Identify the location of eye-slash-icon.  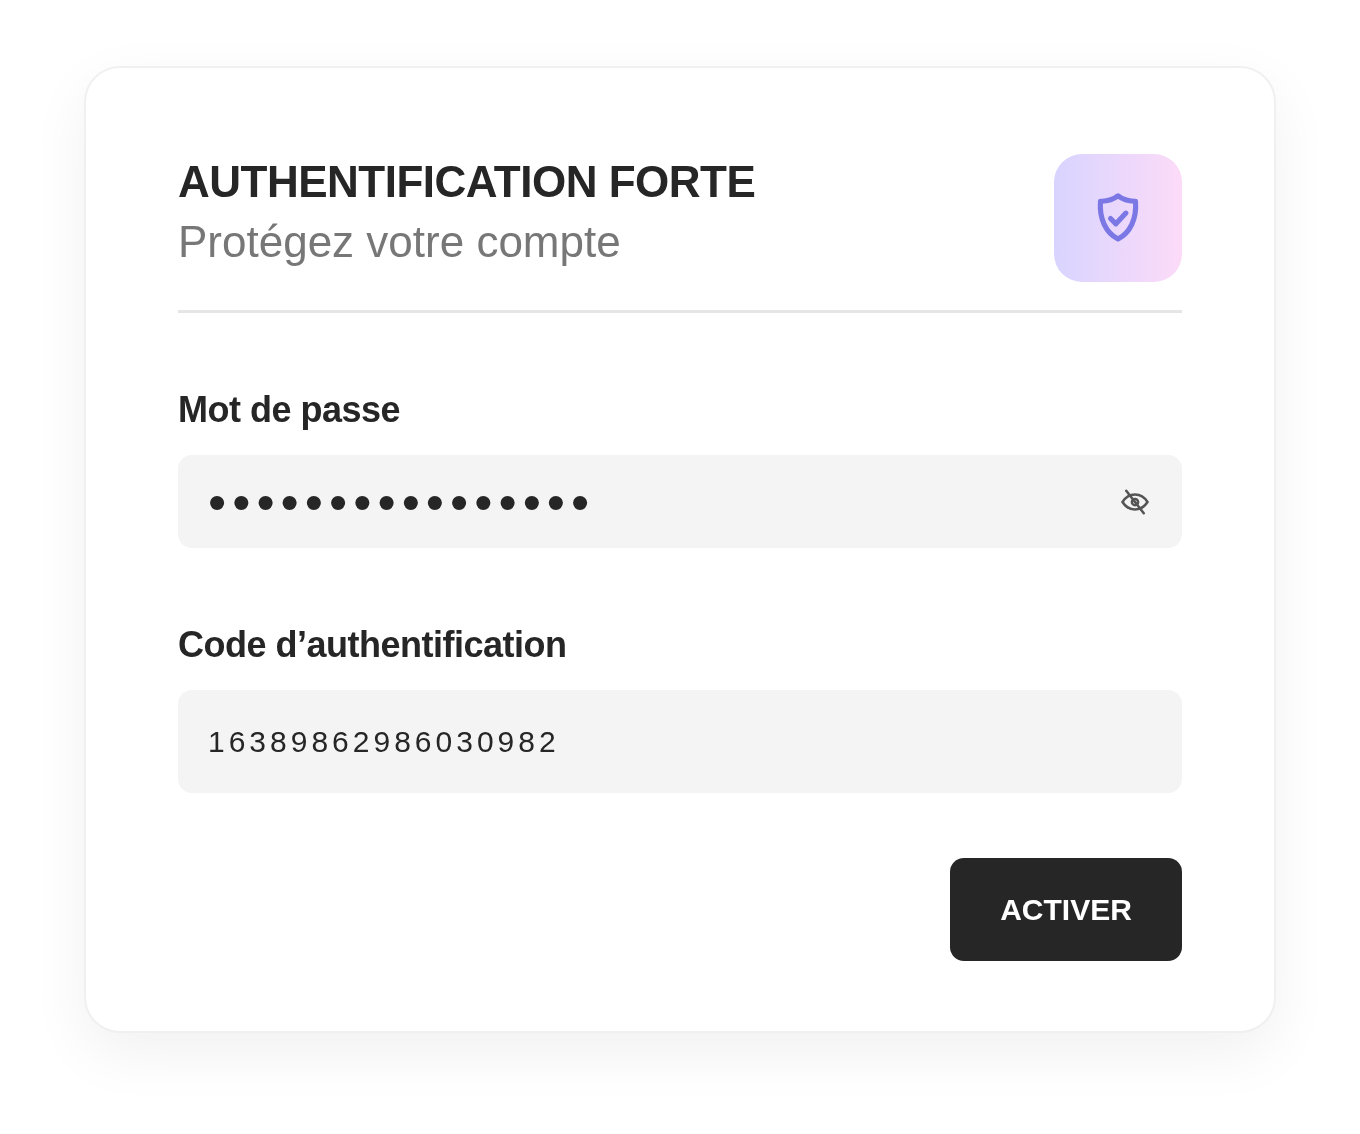
(1135, 501).